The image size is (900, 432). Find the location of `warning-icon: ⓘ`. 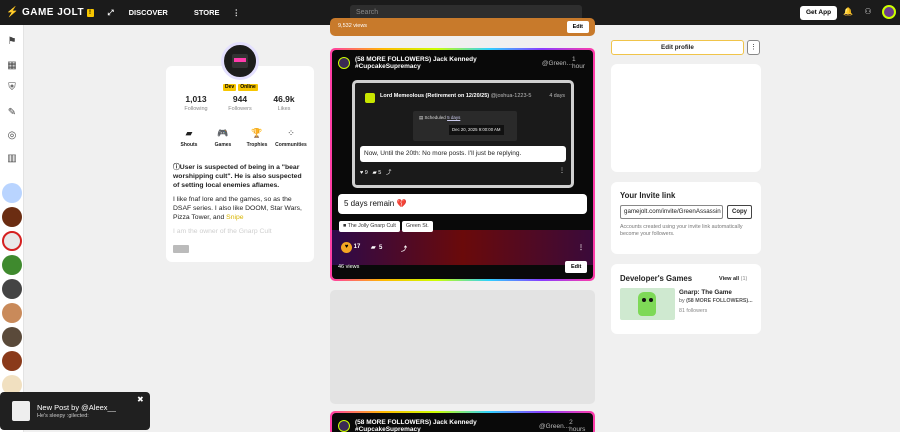

warning-icon: ⓘ is located at coordinates (176, 167).